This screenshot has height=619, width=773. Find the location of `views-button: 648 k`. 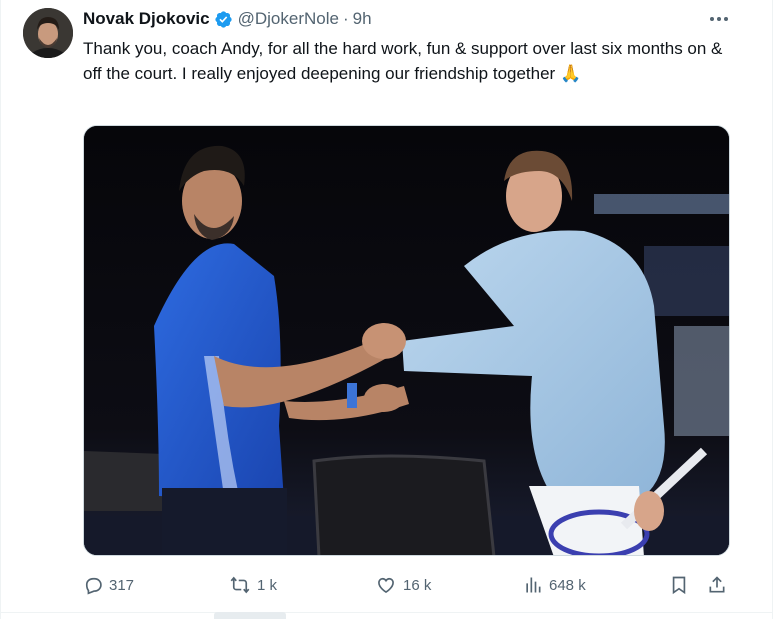

views-button: 648 k is located at coordinates (554, 585).